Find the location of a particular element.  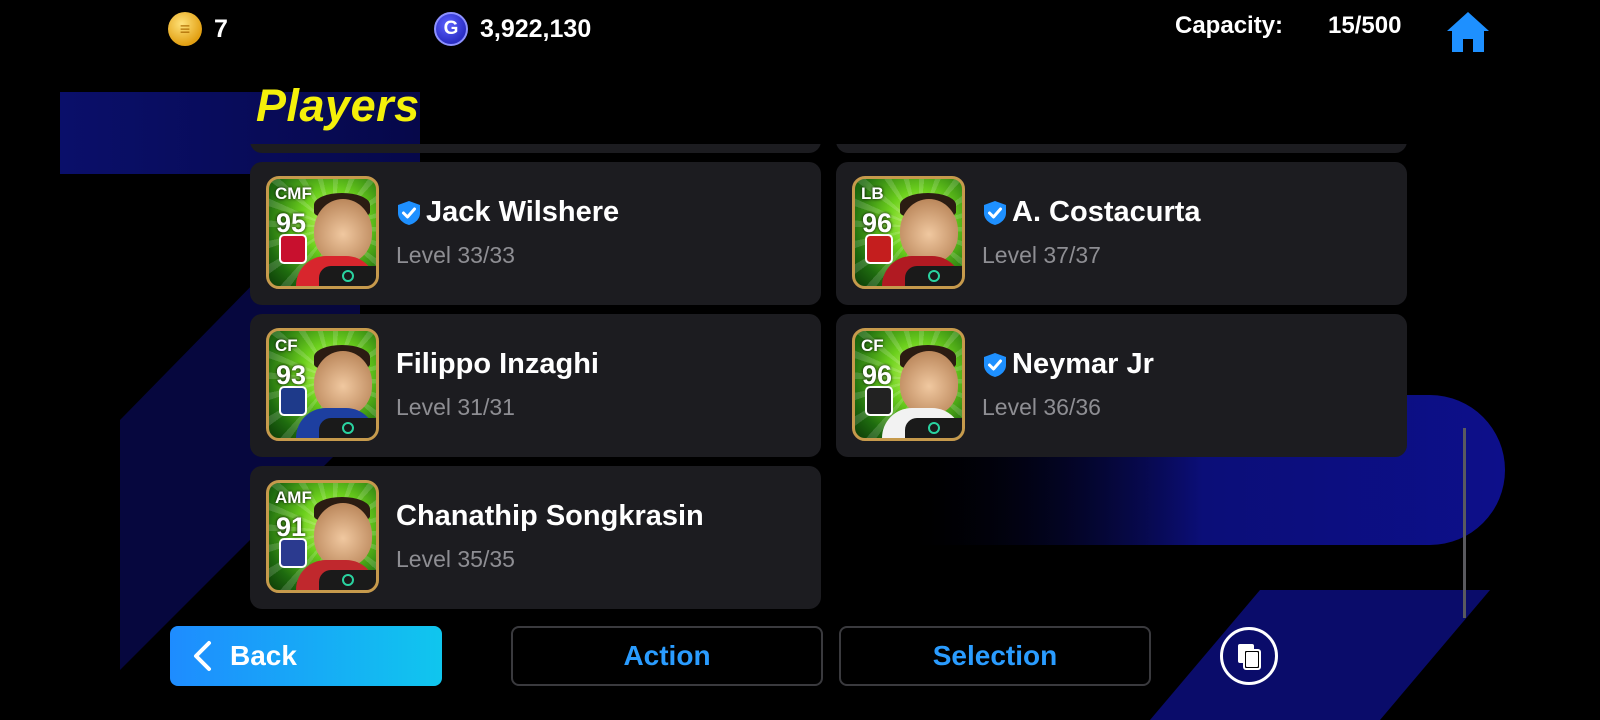

copy-button is located at coordinates (1249, 656).